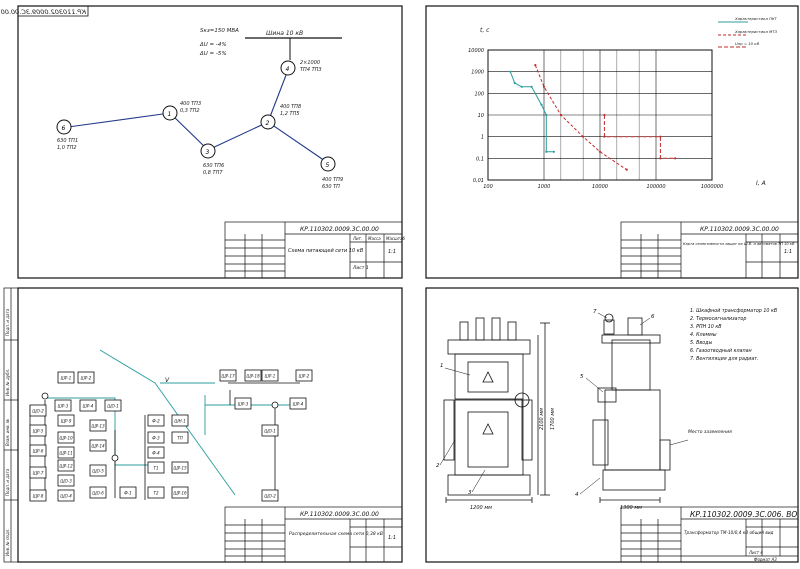 The height and width of the screenshot is (569, 800). What do you see at coordinates (703, 335) in the screenshot?
I see `legend-line-4: 4. Клеммы` at bounding box center [703, 335].